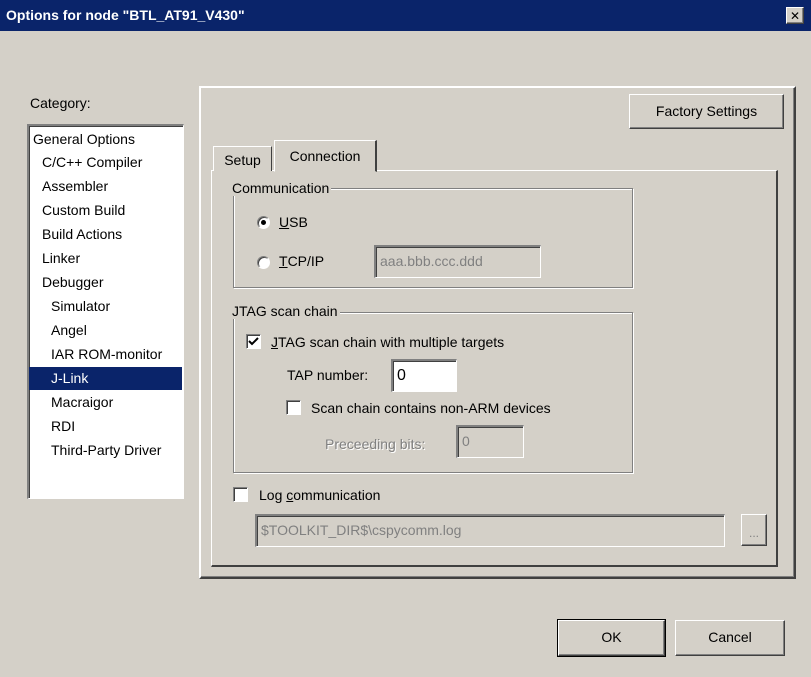 This screenshot has width=811, height=677. I want to click on log-communication-checkbox, so click(240, 494).